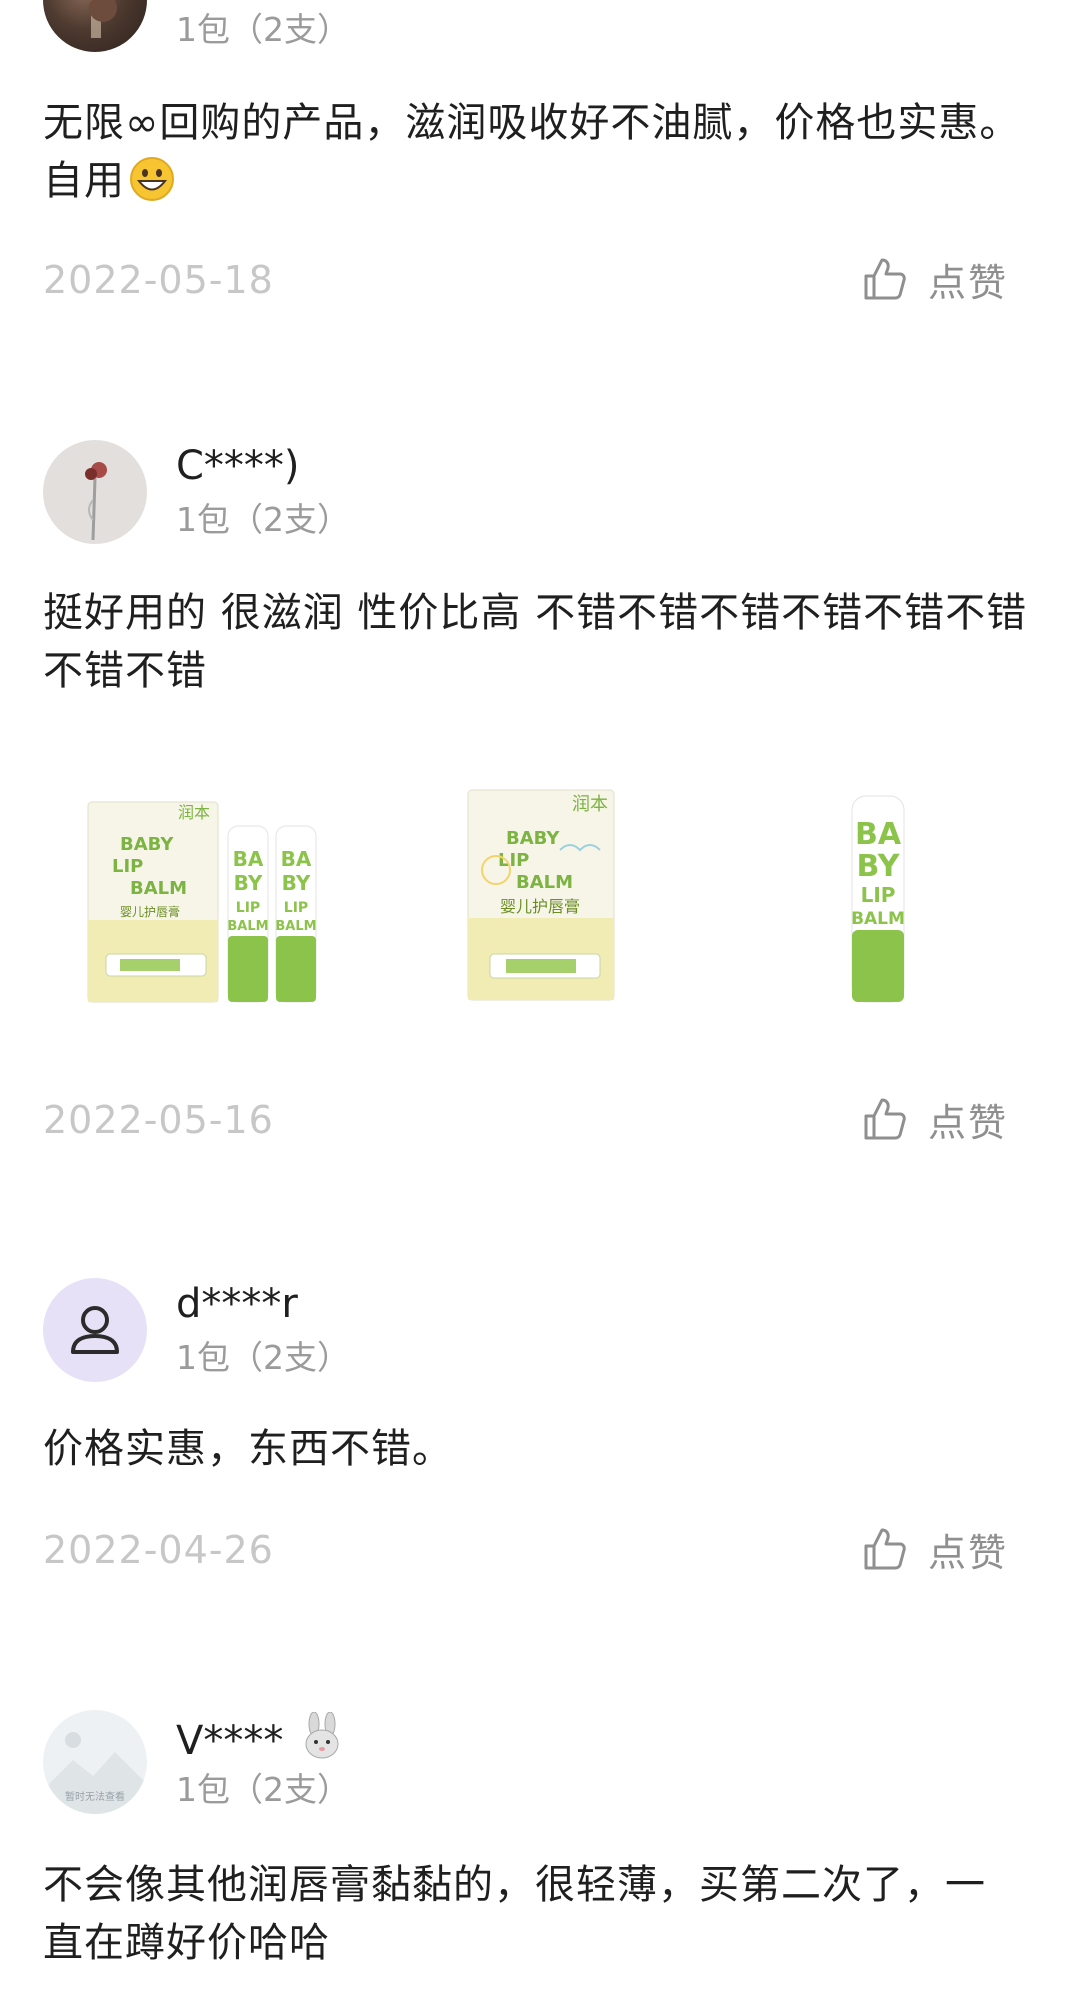  I want to click on review-image: 润本 BABY LIP BALM 婴儿护唇膏, so click(540, 880).